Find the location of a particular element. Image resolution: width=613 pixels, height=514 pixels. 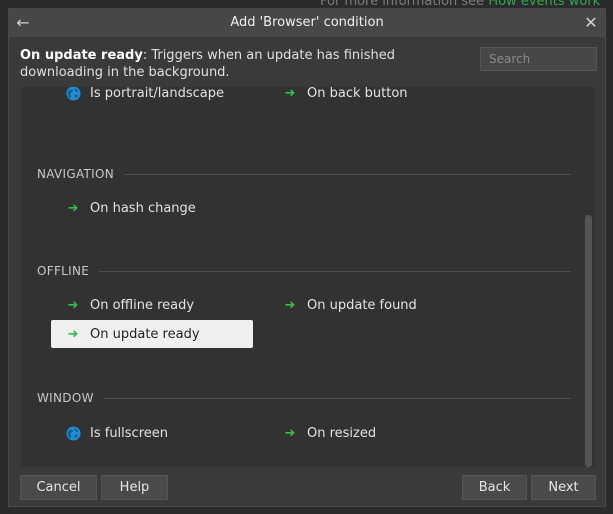

list-item-label: On update found is located at coordinates (362, 305).